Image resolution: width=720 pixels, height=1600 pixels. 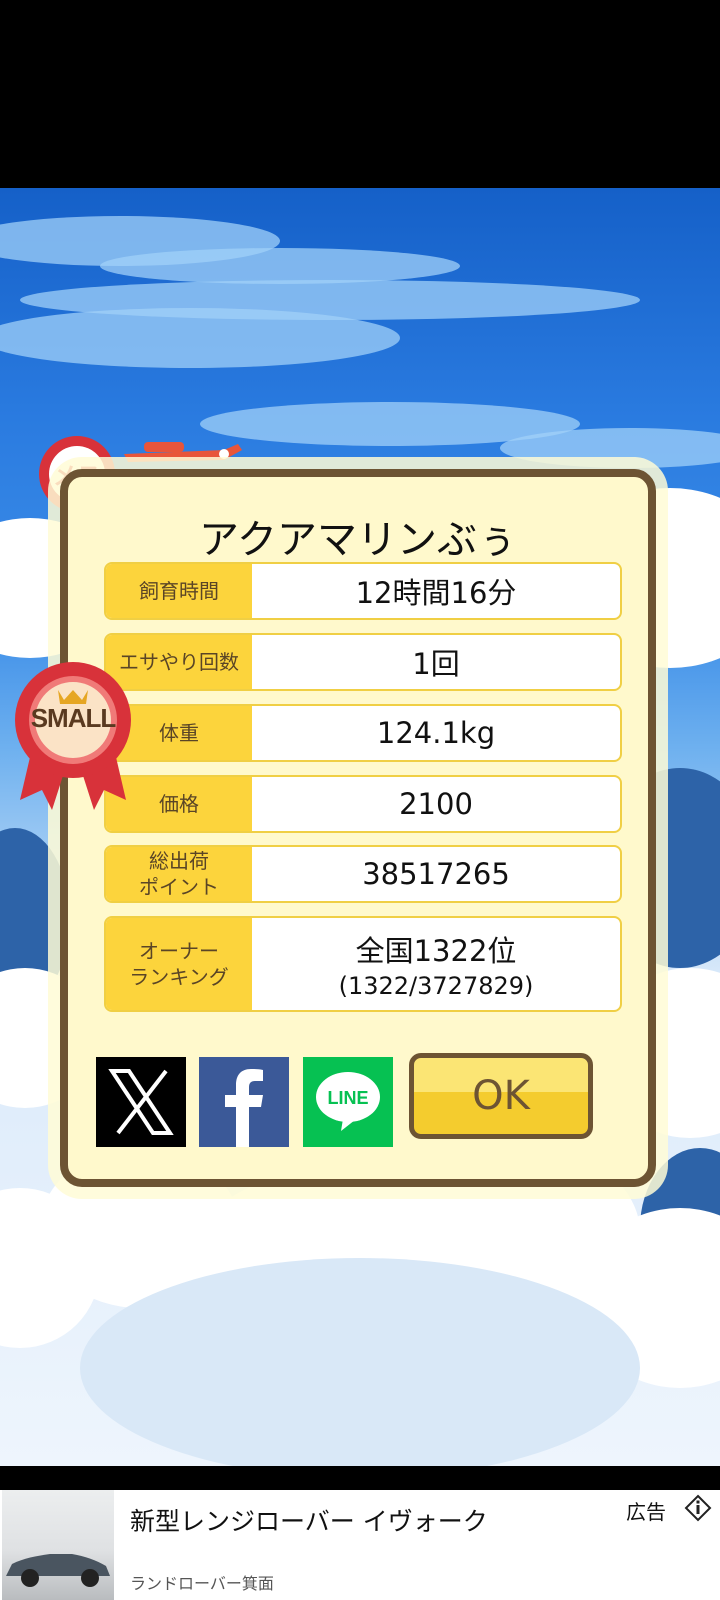 I want to click on airplane-icon, so click(x=183, y=452).